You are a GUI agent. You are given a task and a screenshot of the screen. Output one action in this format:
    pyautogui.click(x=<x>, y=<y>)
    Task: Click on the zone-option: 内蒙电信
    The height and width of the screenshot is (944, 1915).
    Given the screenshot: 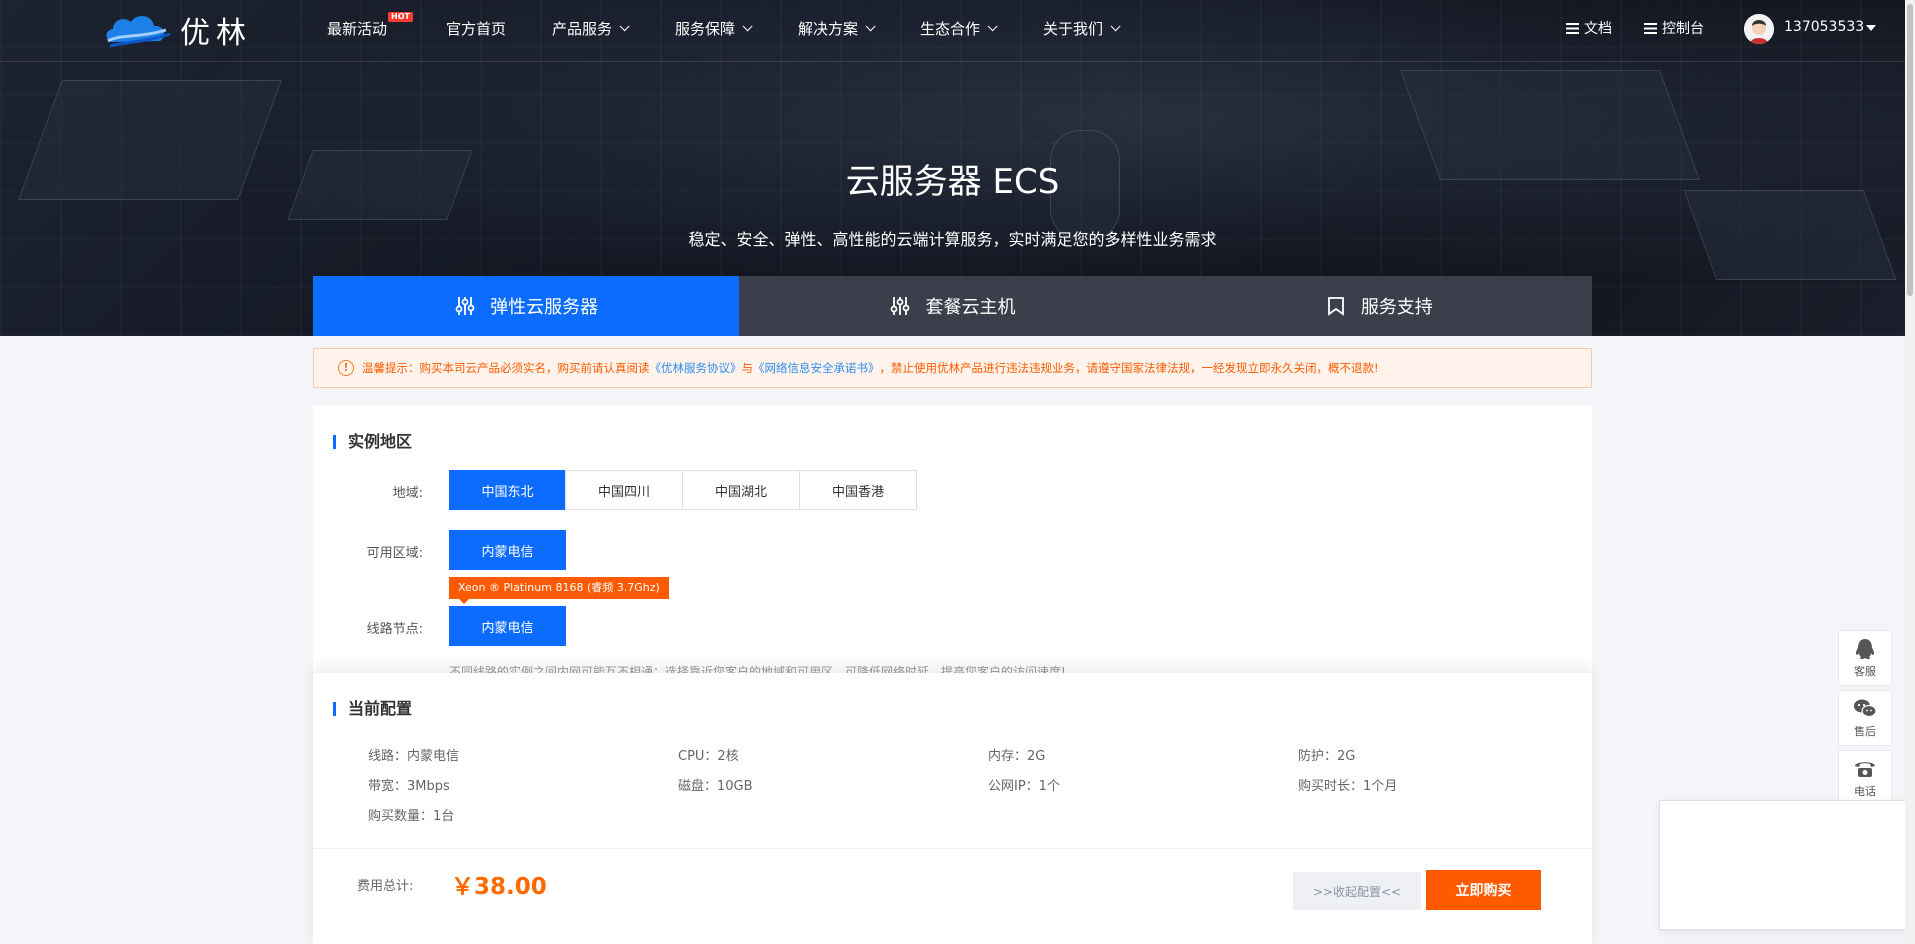 What is the action you would take?
    pyautogui.click(x=507, y=550)
    